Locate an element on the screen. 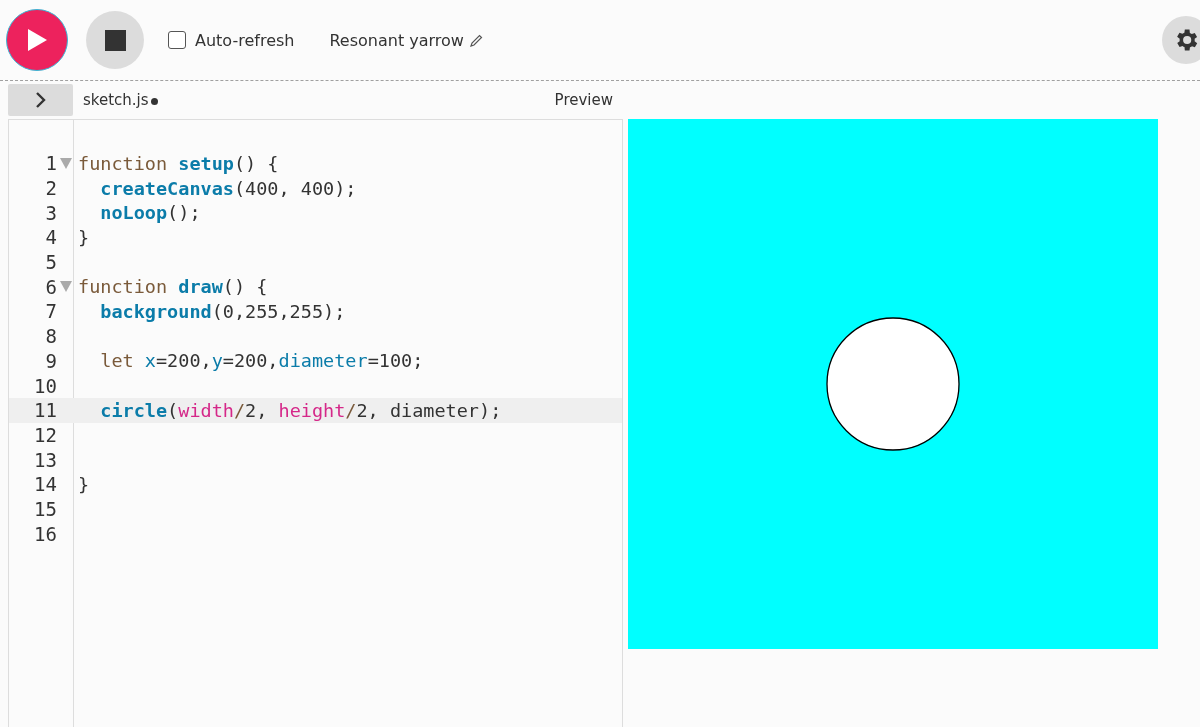 The image size is (1200, 727). code-line: noLoop(); is located at coordinates (150, 213).